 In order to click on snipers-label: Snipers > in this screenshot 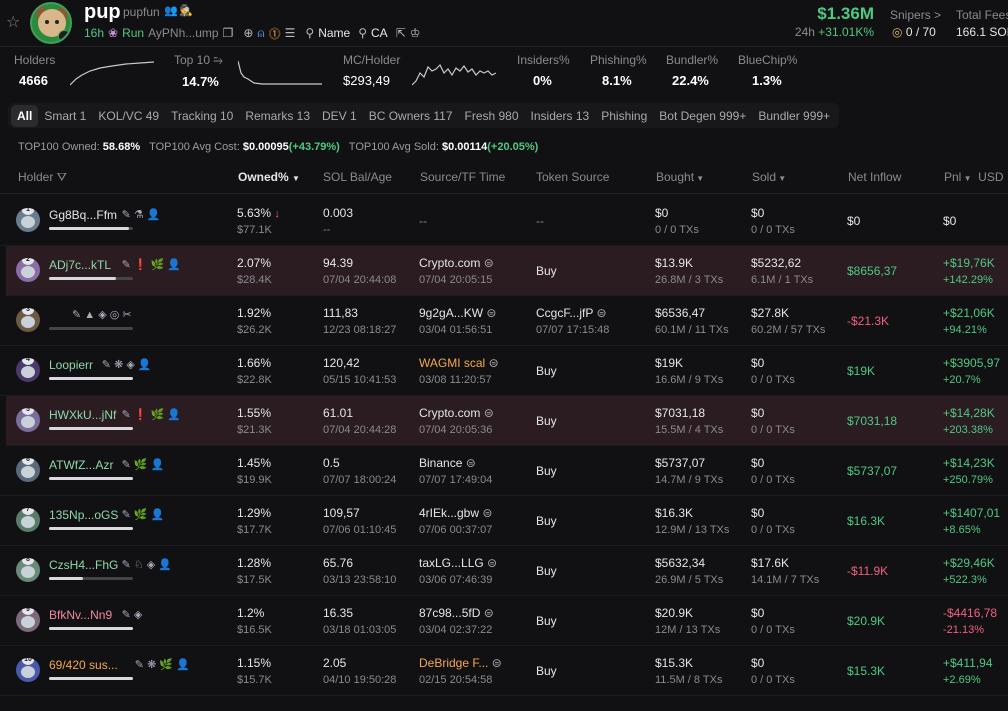, I will do `click(915, 15)`.